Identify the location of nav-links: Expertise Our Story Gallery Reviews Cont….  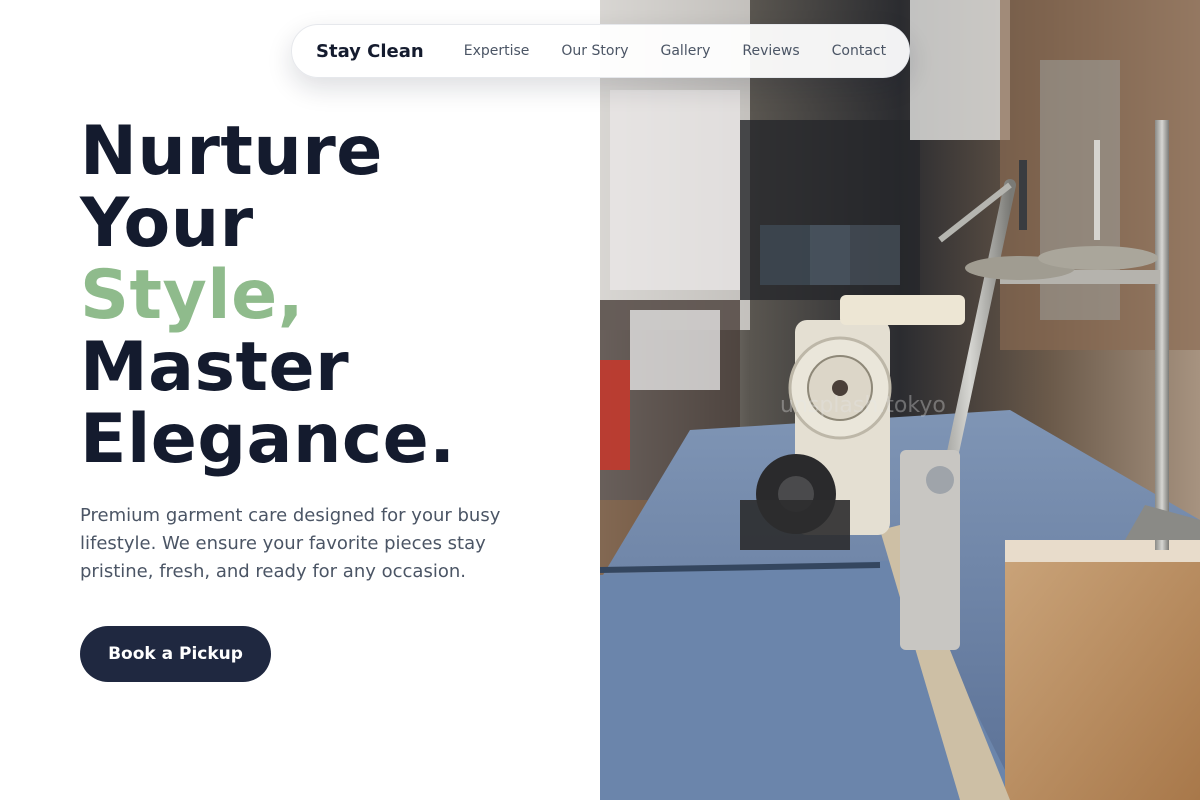
(675, 51).